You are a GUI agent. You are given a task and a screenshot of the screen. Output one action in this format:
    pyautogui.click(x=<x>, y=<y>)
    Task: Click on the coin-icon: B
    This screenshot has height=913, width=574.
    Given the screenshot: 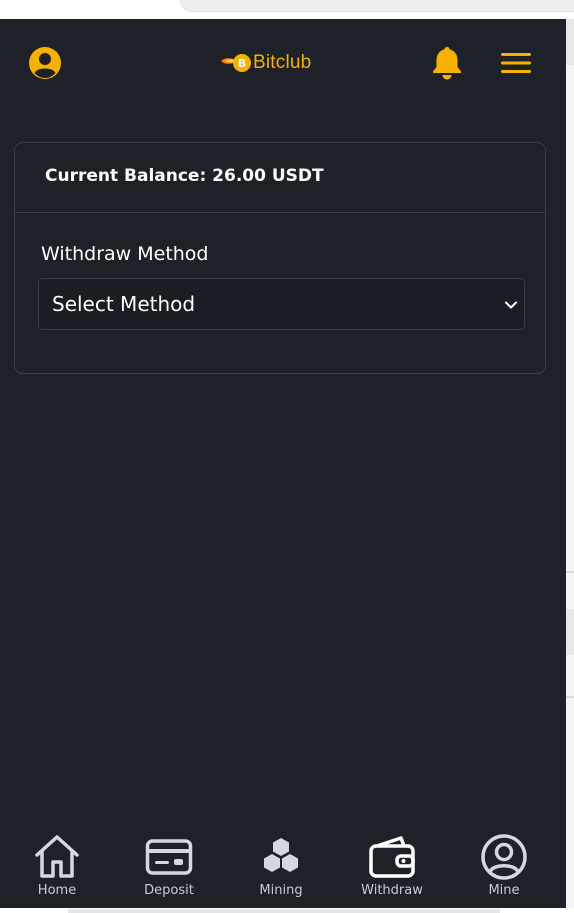 What is the action you would take?
    pyautogui.click(x=242, y=63)
    